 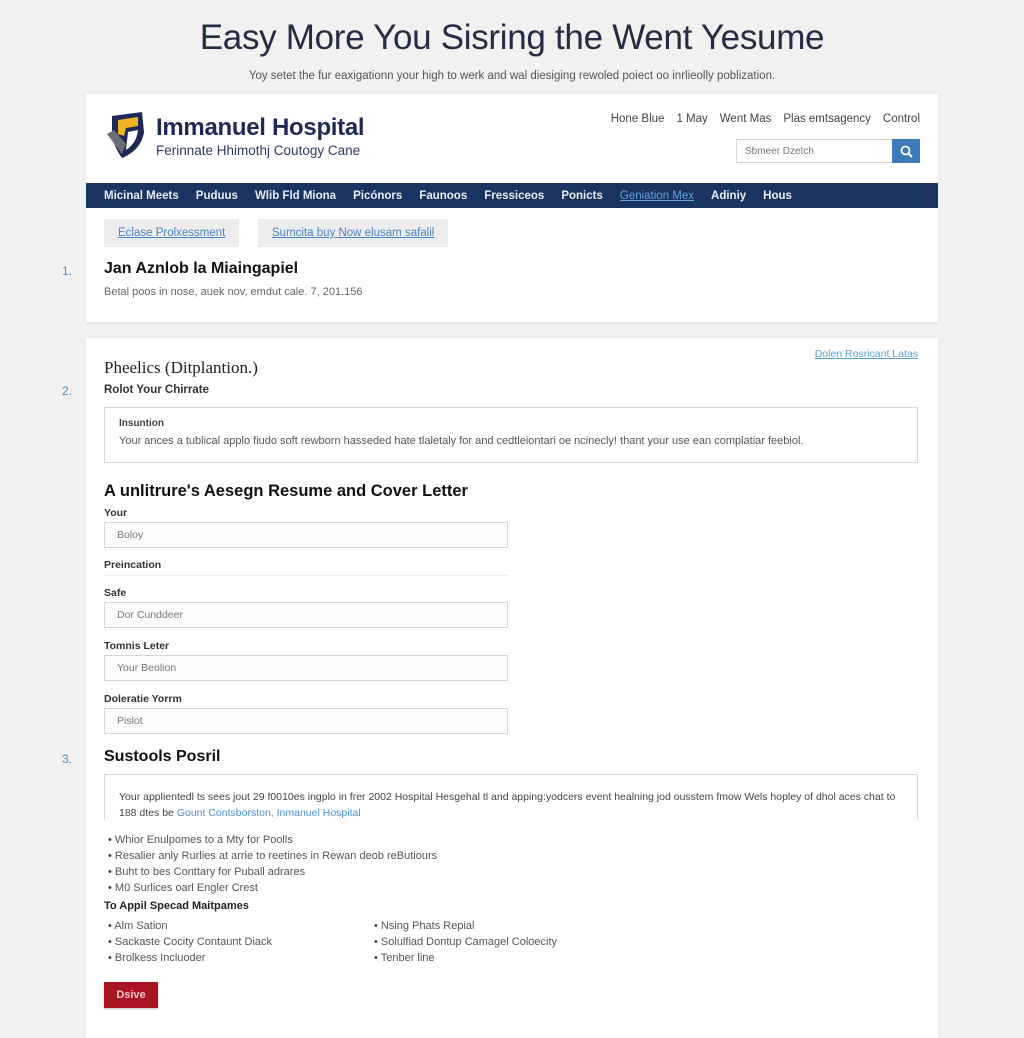 I want to click on section2-subheading: Rolot Your Chirrate, so click(x=156, y=390).